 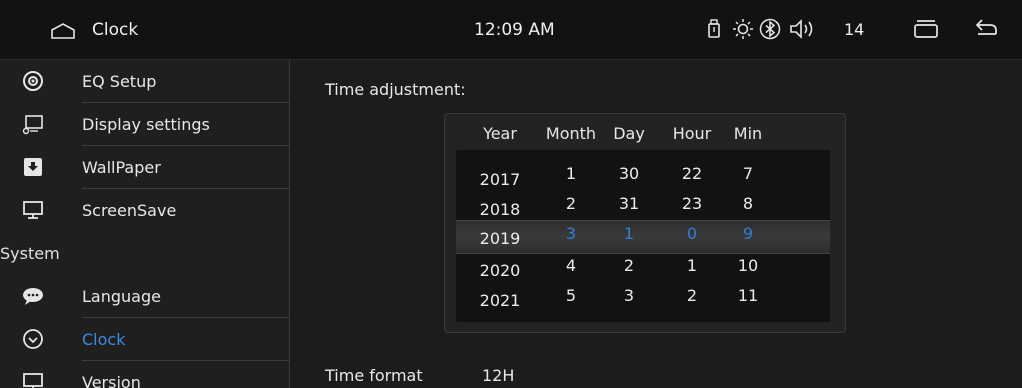 What do you see at coordinates (121, 167) in the screenshot?
I see `sidebar-item-label: WallPaper` at bounding box center [121, 167].